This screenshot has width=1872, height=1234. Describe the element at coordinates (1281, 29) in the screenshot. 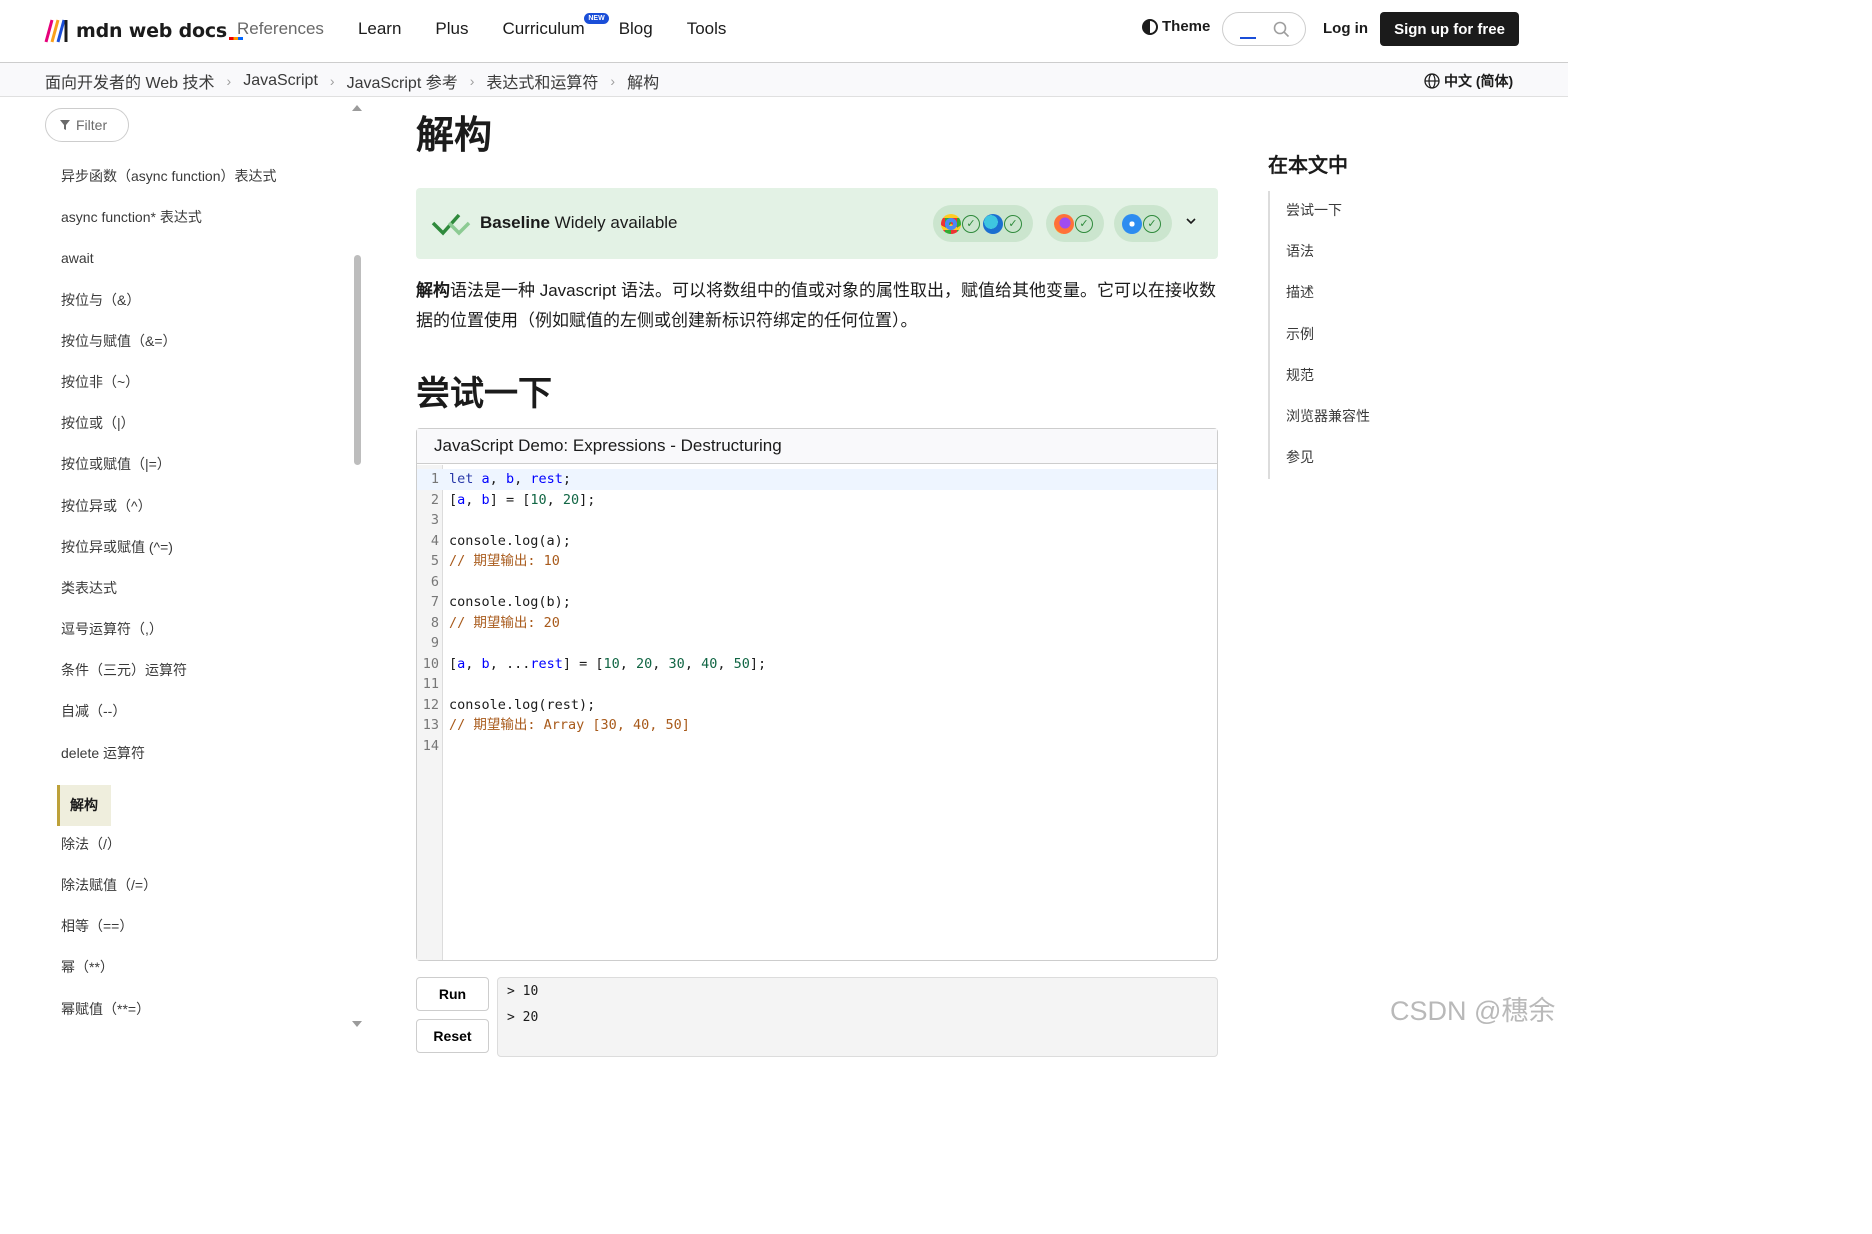

I see `search-icon` at that location.